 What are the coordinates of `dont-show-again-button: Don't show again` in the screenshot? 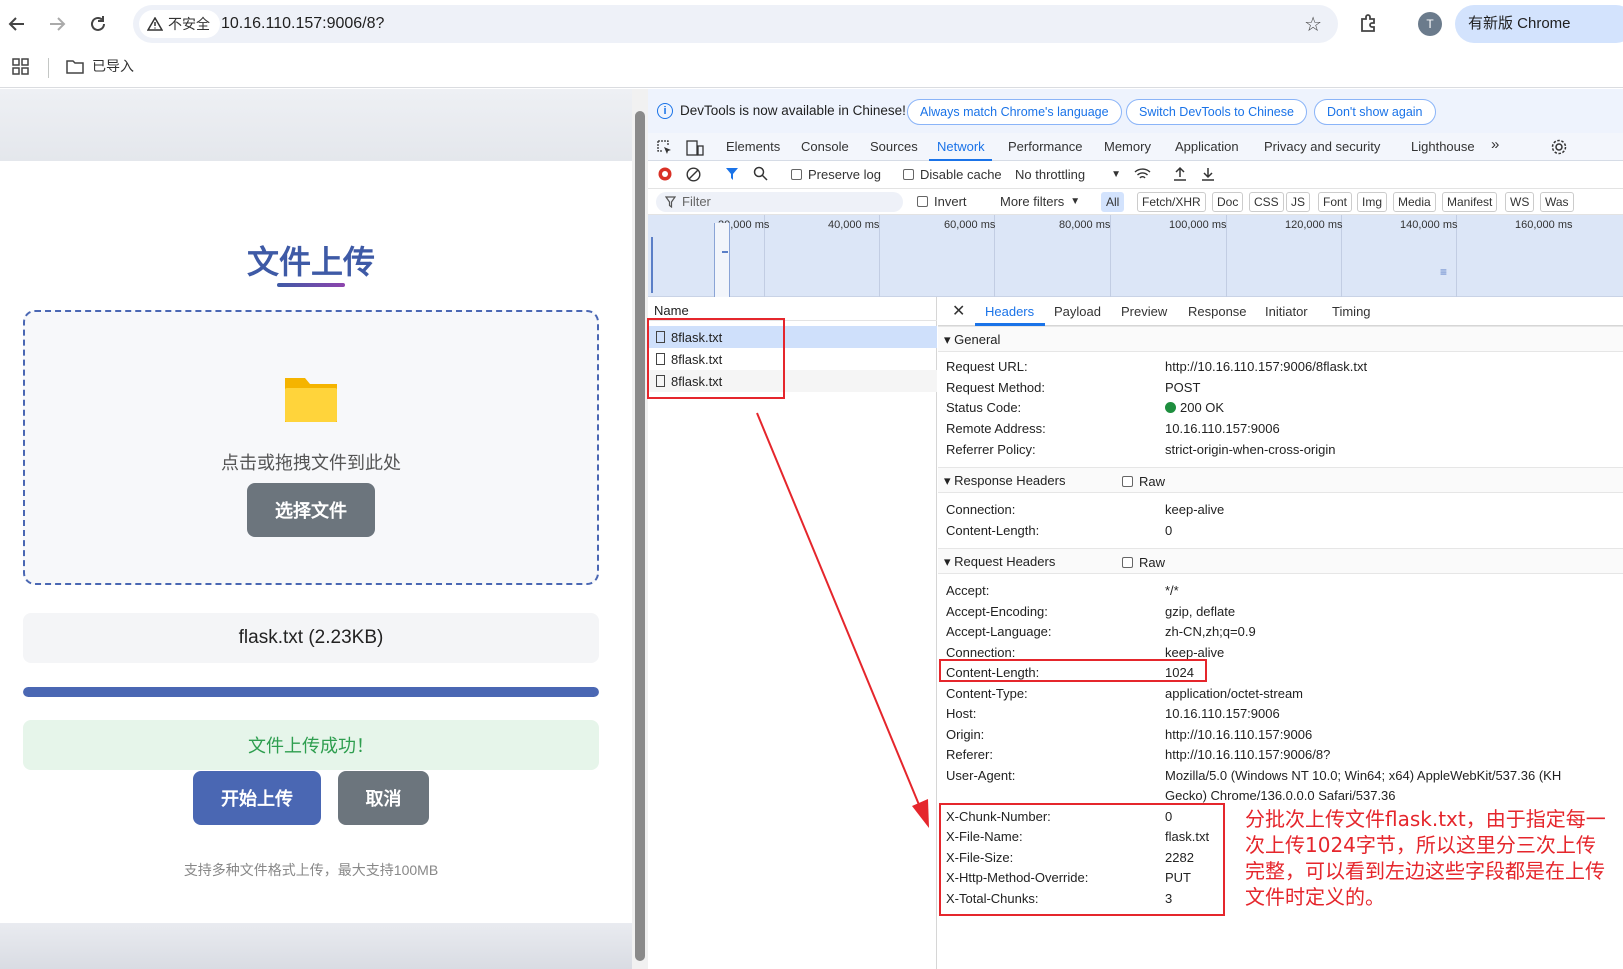 It's located at (1375, 112).